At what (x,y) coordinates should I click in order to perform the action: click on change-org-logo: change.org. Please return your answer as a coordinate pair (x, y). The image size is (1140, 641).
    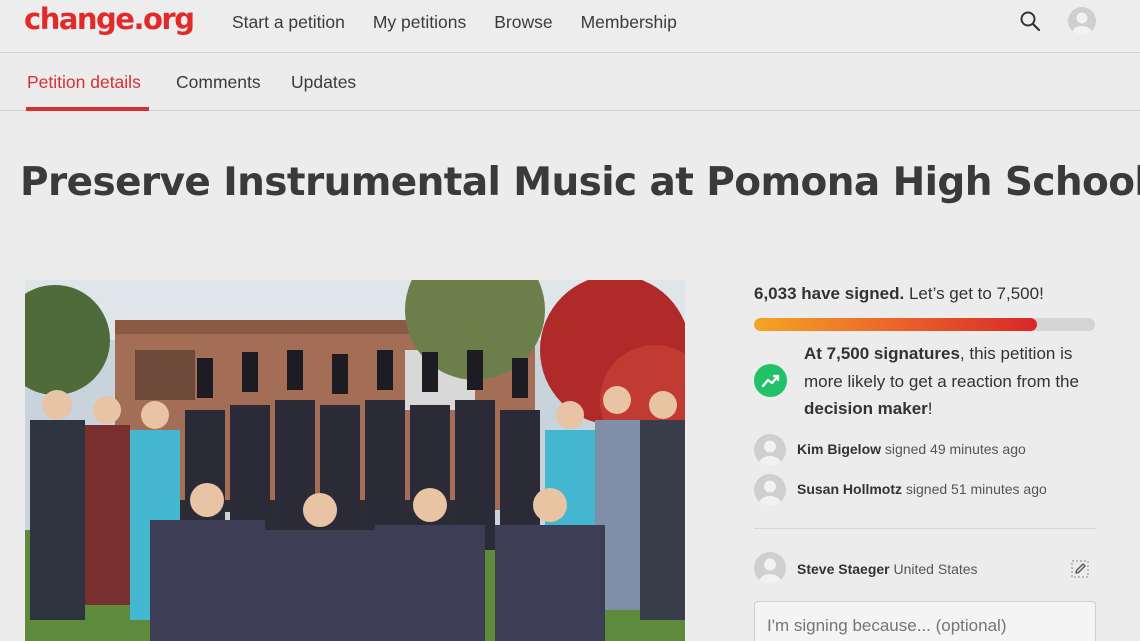
    Looking at the image, I should click on (109, 19).